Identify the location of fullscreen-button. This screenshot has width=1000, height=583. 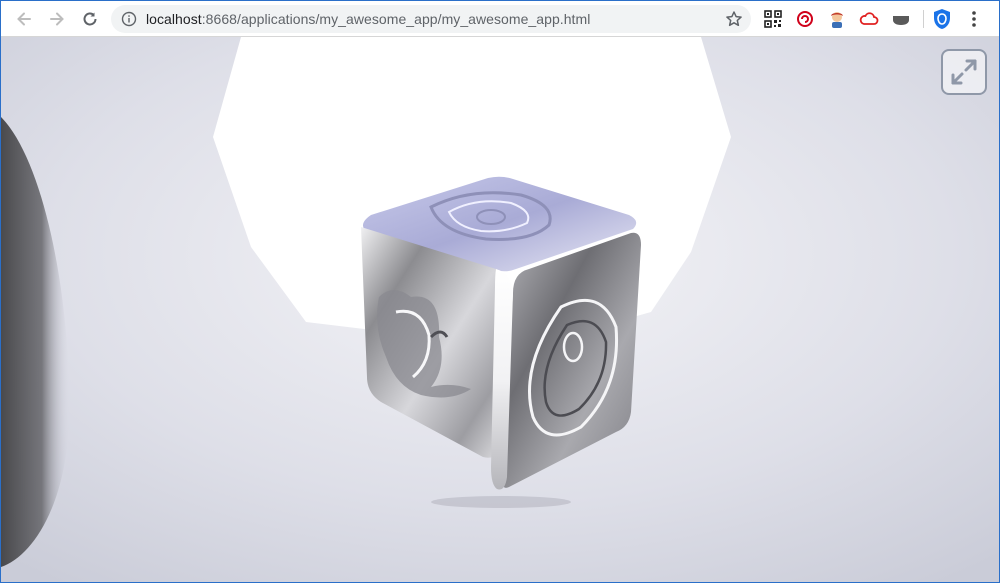
(964, 72).